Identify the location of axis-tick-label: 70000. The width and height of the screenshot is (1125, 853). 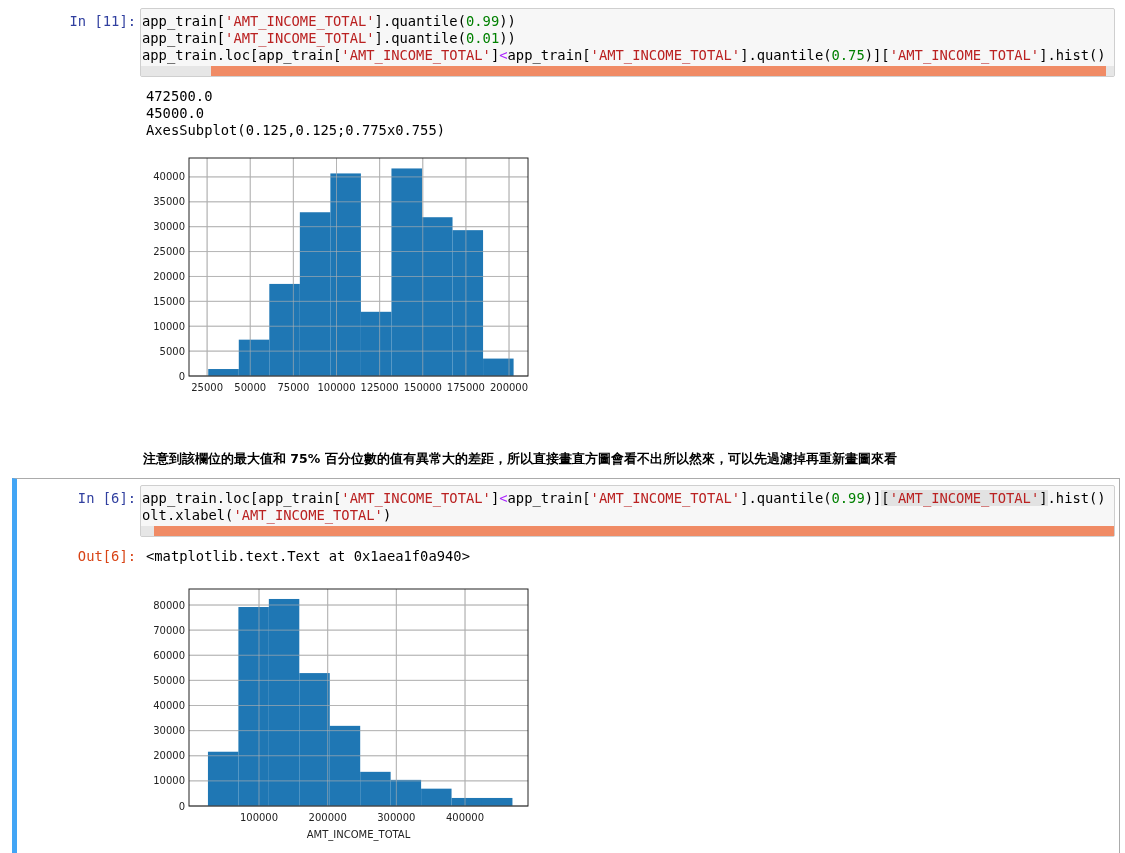
(169, 630).